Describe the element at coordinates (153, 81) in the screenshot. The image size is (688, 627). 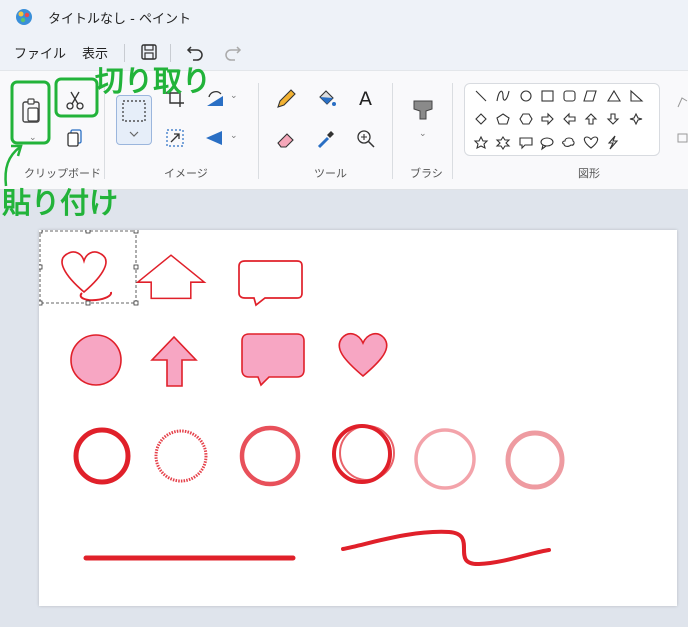
I see `cut-annotation: 切り取り` at that location.